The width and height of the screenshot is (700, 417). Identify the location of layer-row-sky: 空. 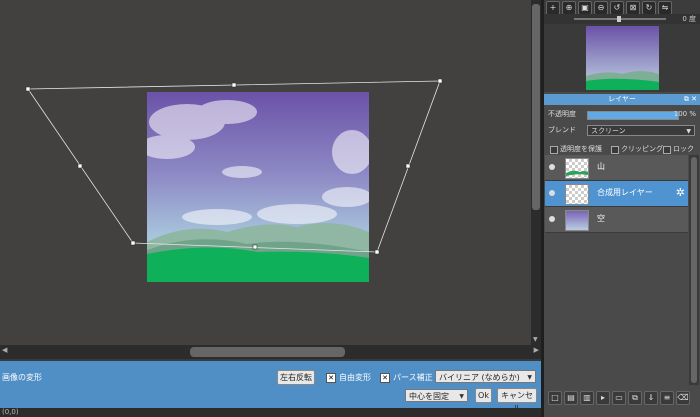
(616, 220).